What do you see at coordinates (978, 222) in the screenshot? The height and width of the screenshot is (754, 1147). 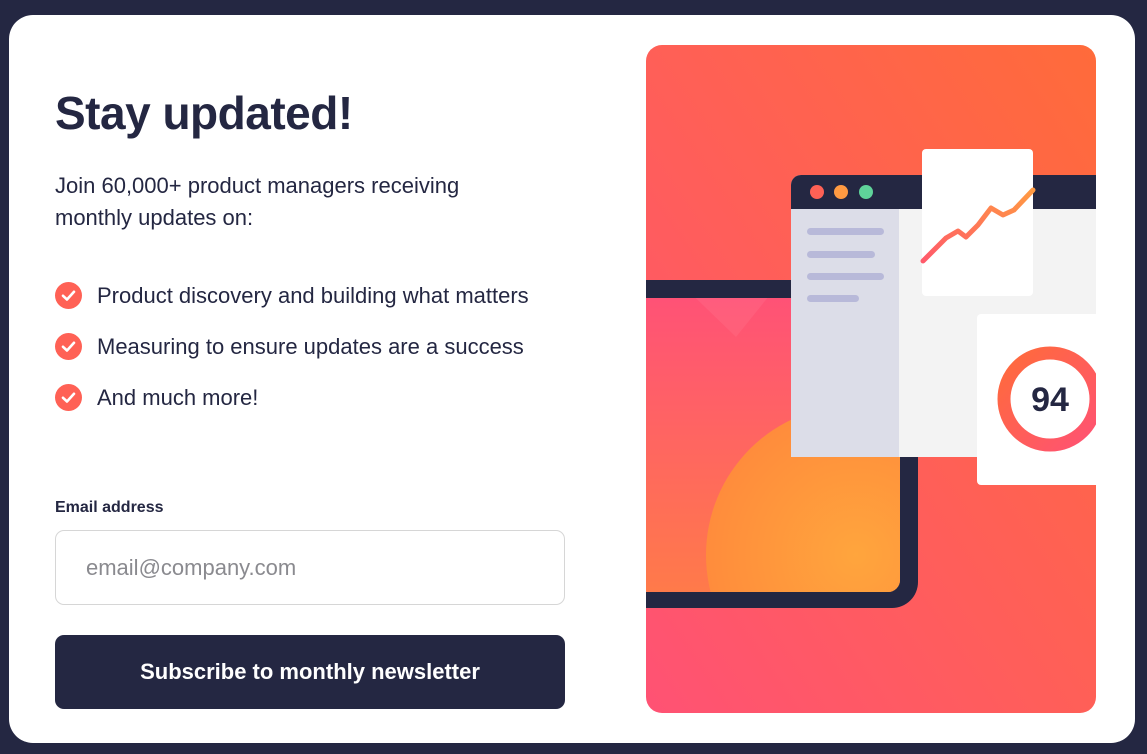 I see `trend-chart-graphic` at bounding box center [978, 222].